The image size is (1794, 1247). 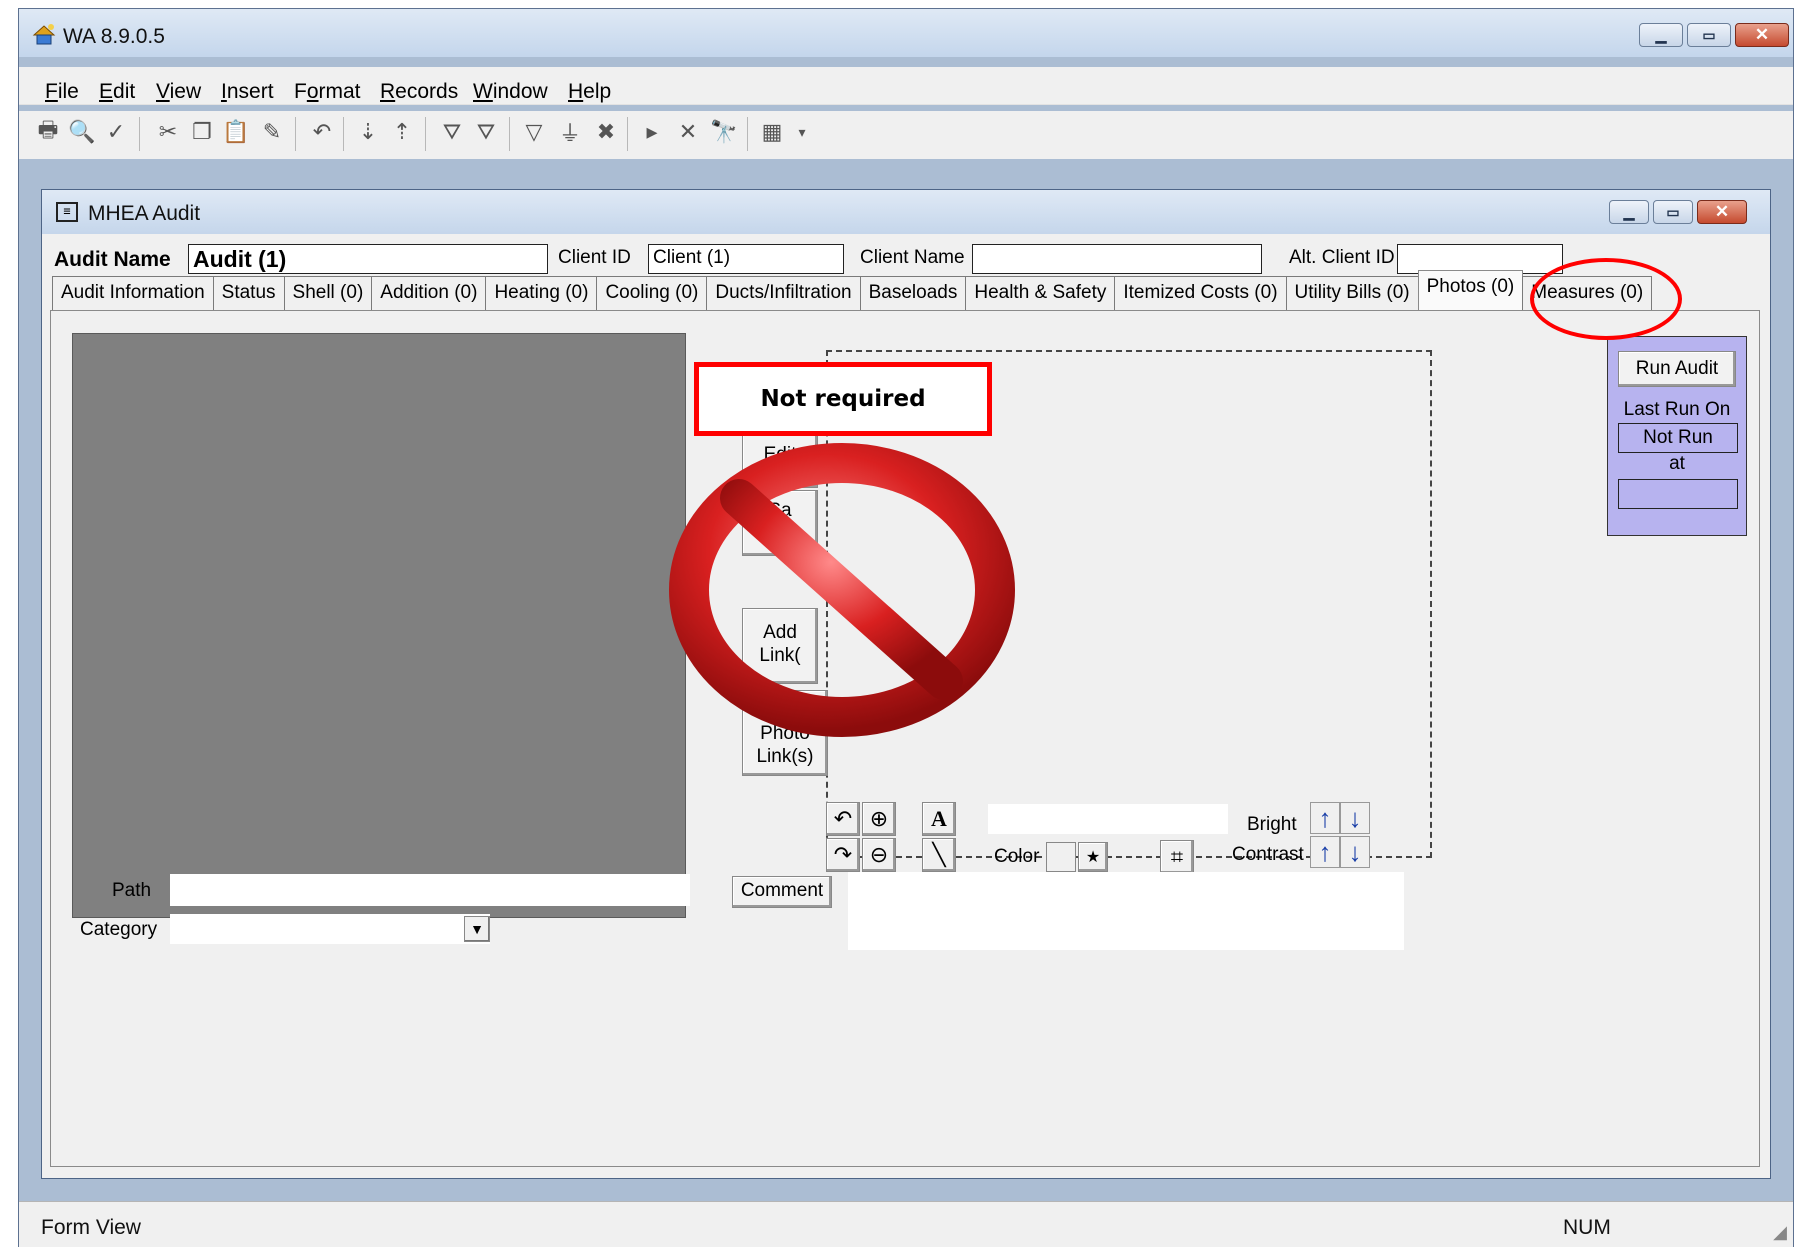 I want to click on rotate-left-button: ↶, so click(x=843, y=819).